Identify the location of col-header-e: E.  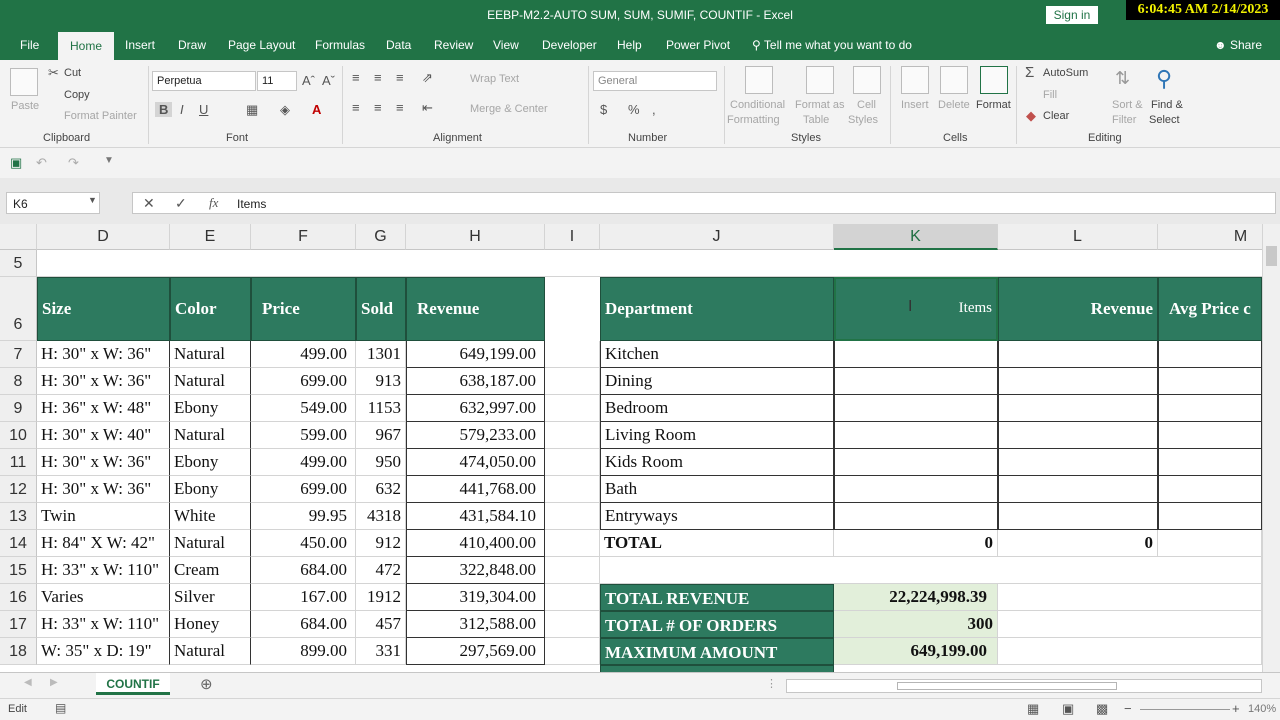
(210, 237).